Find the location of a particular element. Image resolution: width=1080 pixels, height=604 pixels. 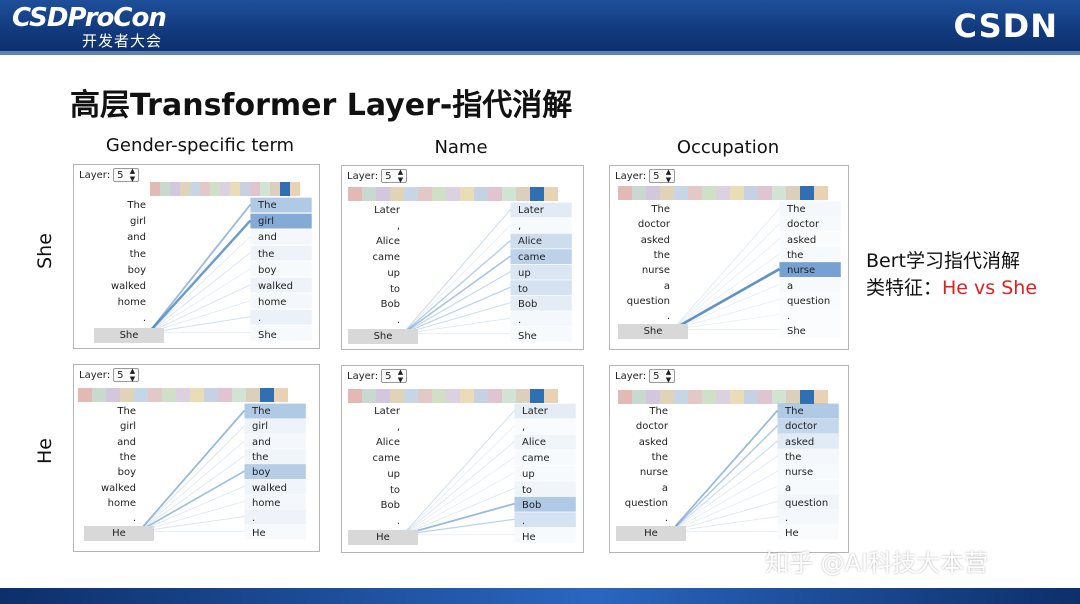

left-token: girl is located at coordinates (106, 426).